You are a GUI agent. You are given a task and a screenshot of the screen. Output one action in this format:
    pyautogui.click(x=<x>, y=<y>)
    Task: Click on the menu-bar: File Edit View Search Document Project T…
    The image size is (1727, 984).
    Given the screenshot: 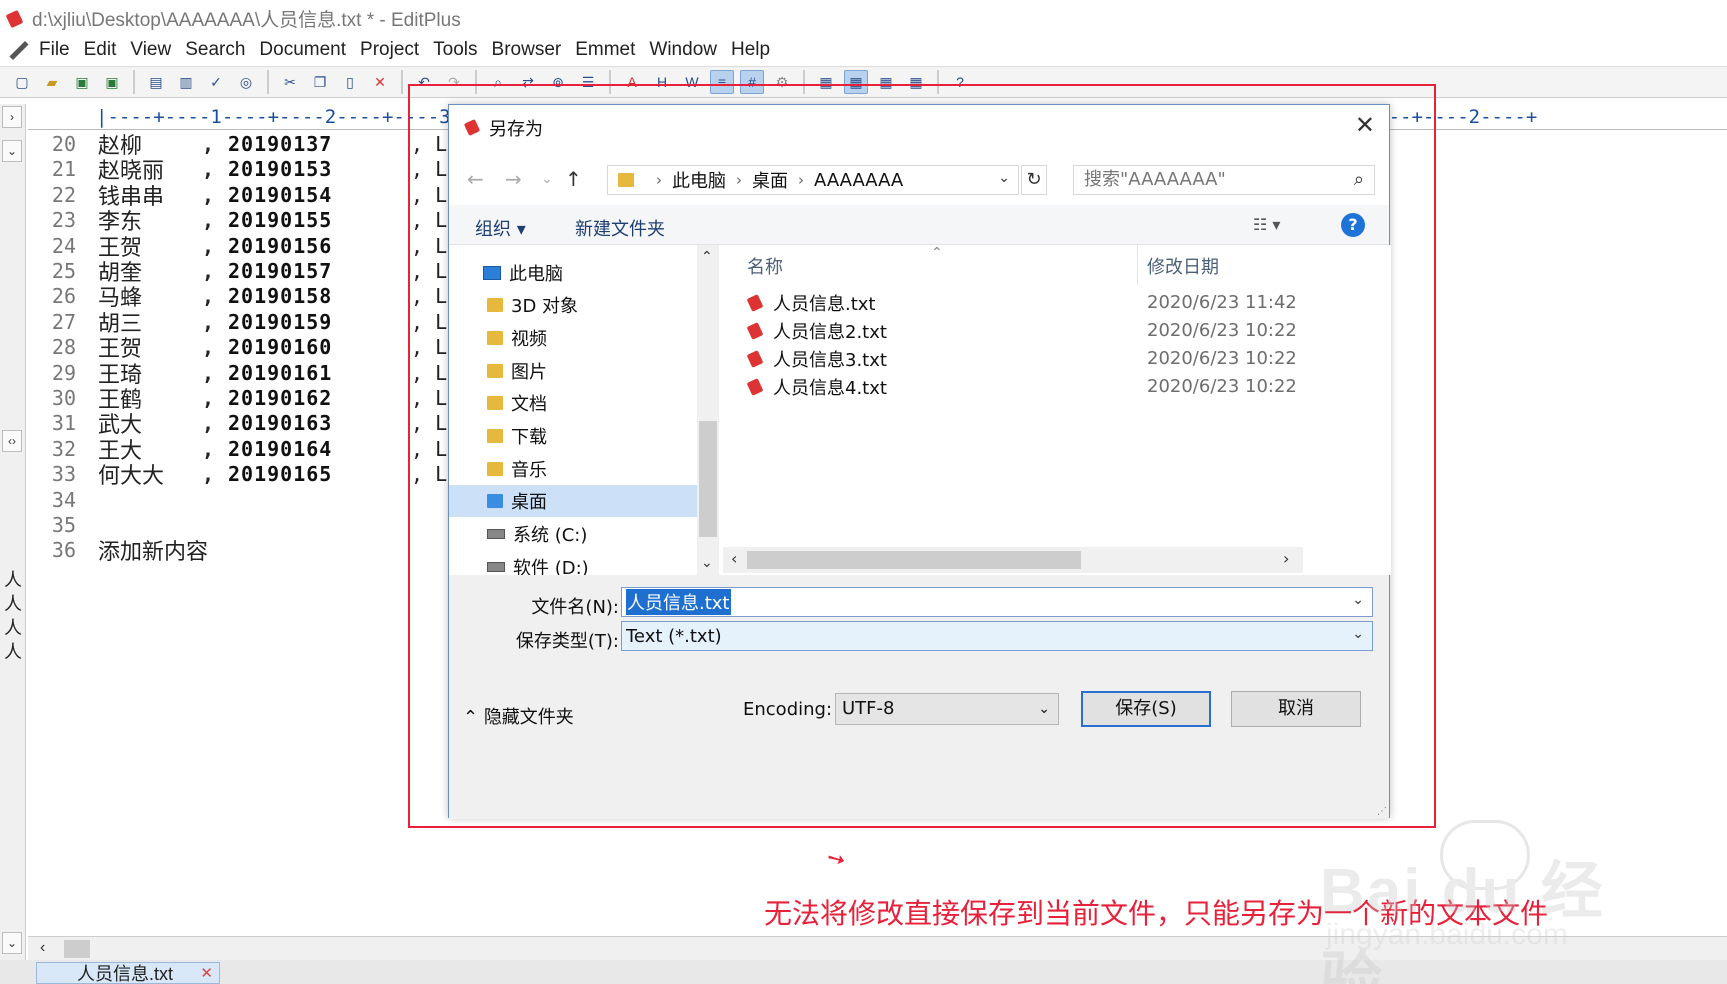 What is the action you would take?
    pyautogui.click(x=863, y=50)
    